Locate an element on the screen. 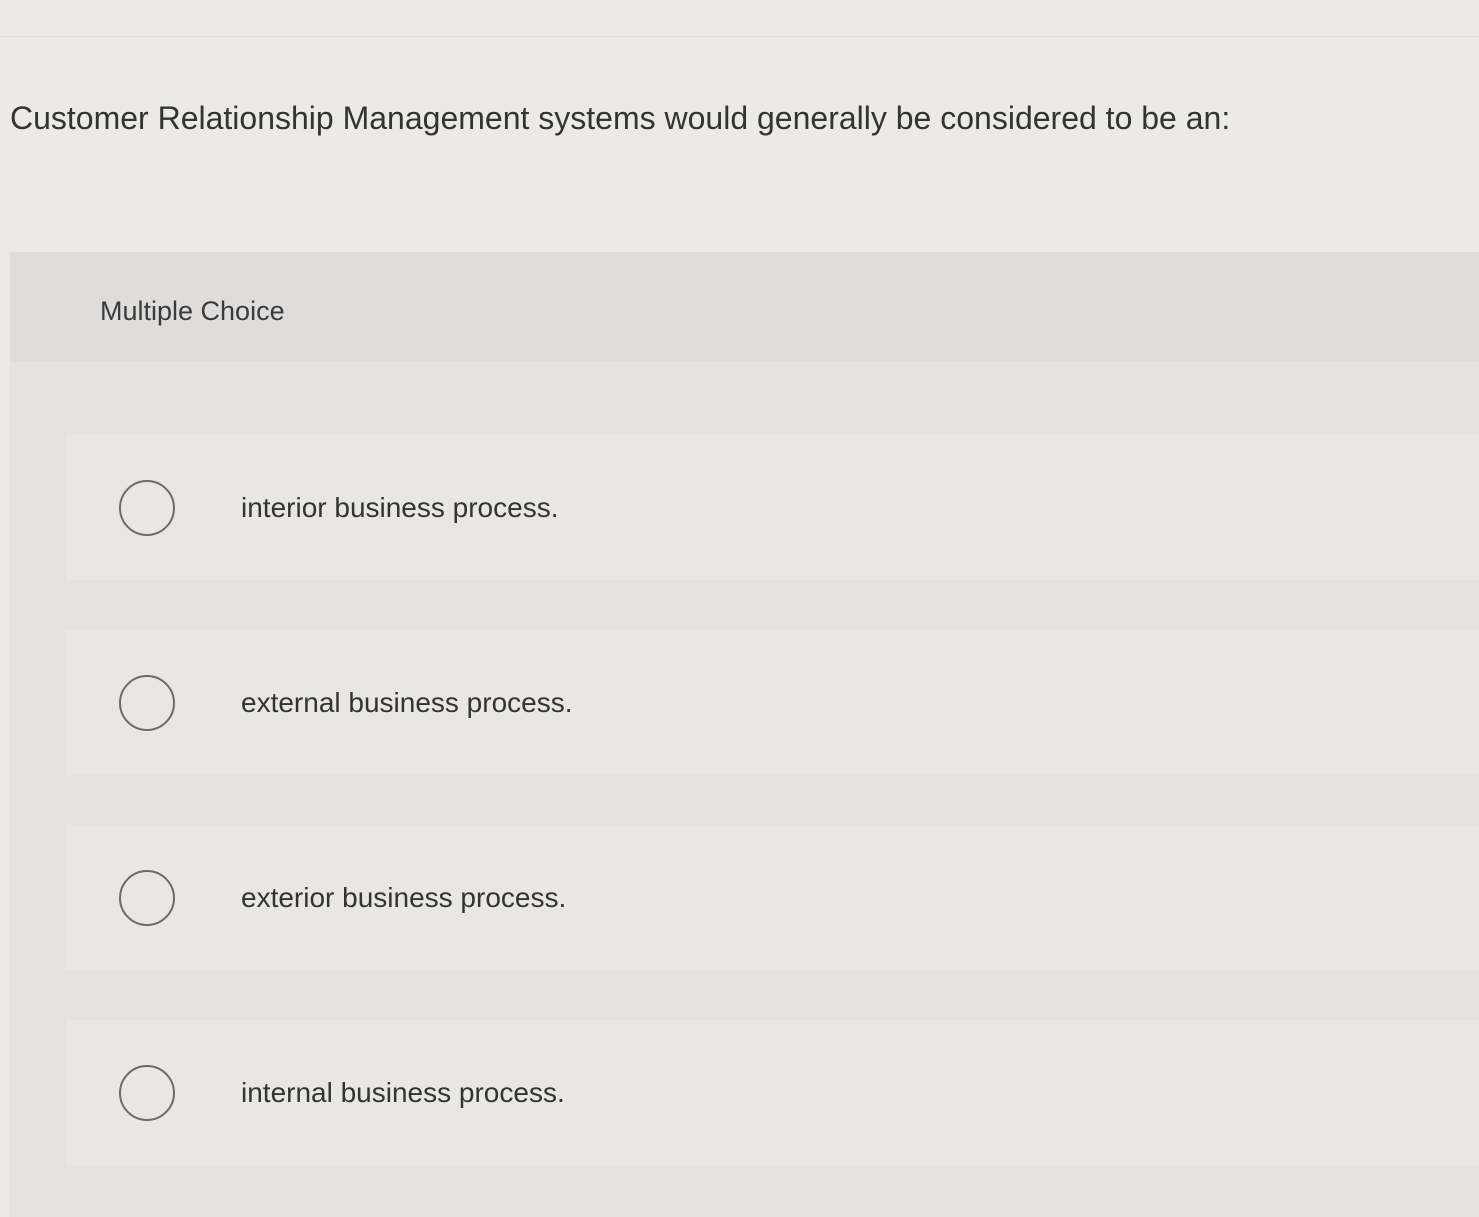  answer-option-label: external business process. is located at coordinates (407, 702).